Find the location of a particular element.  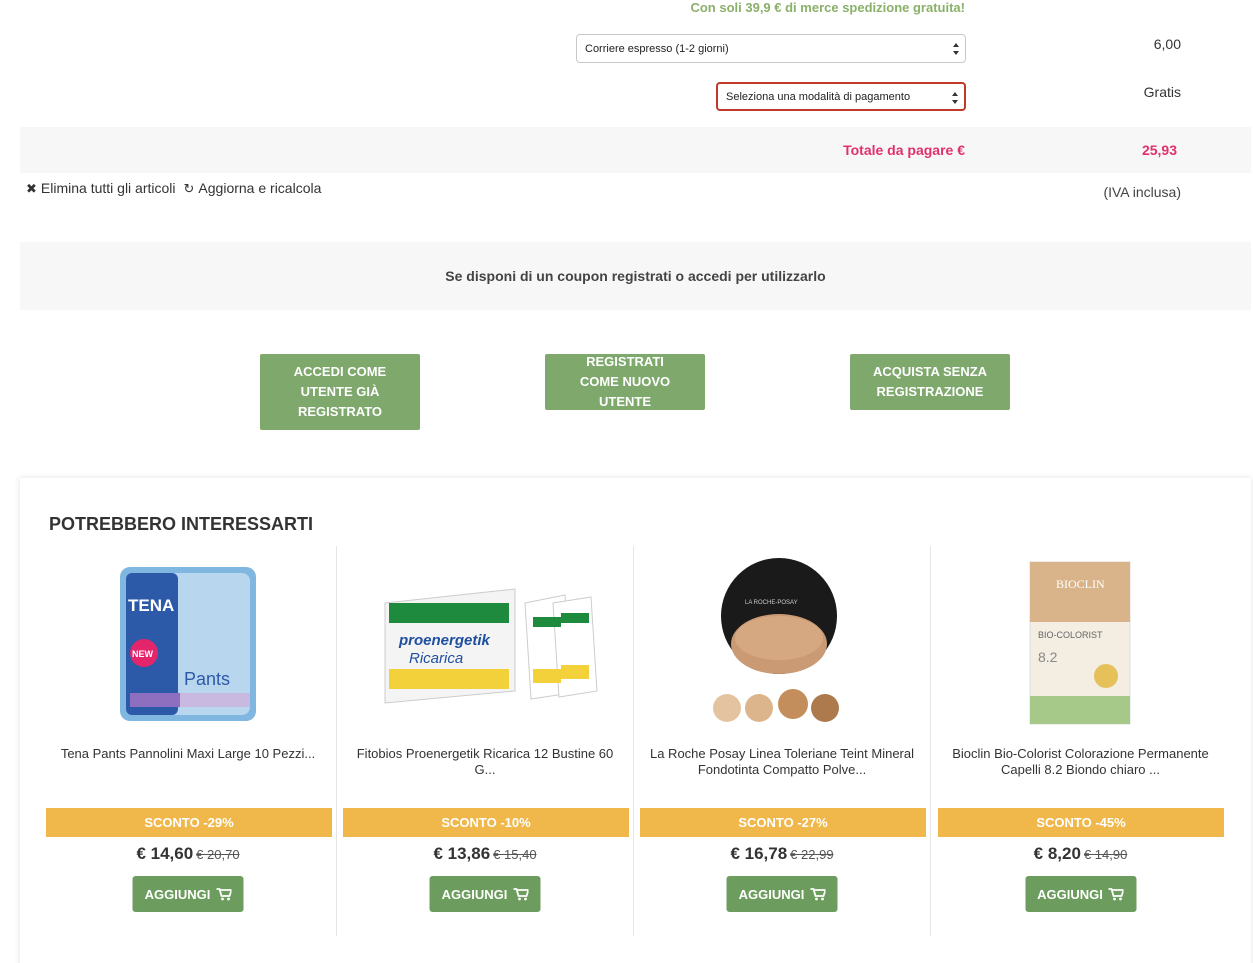

bio-colorist-text: BIO-COLORIST is located at coordinates (1070, 635).